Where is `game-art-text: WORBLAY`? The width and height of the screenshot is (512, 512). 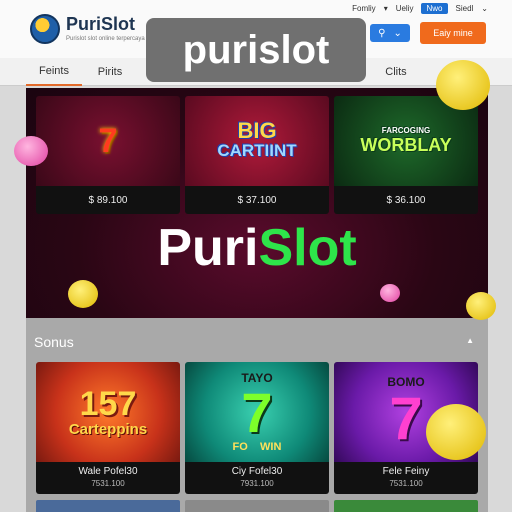
game-art-text: WORBLAY is located at coordinates (406, 145).